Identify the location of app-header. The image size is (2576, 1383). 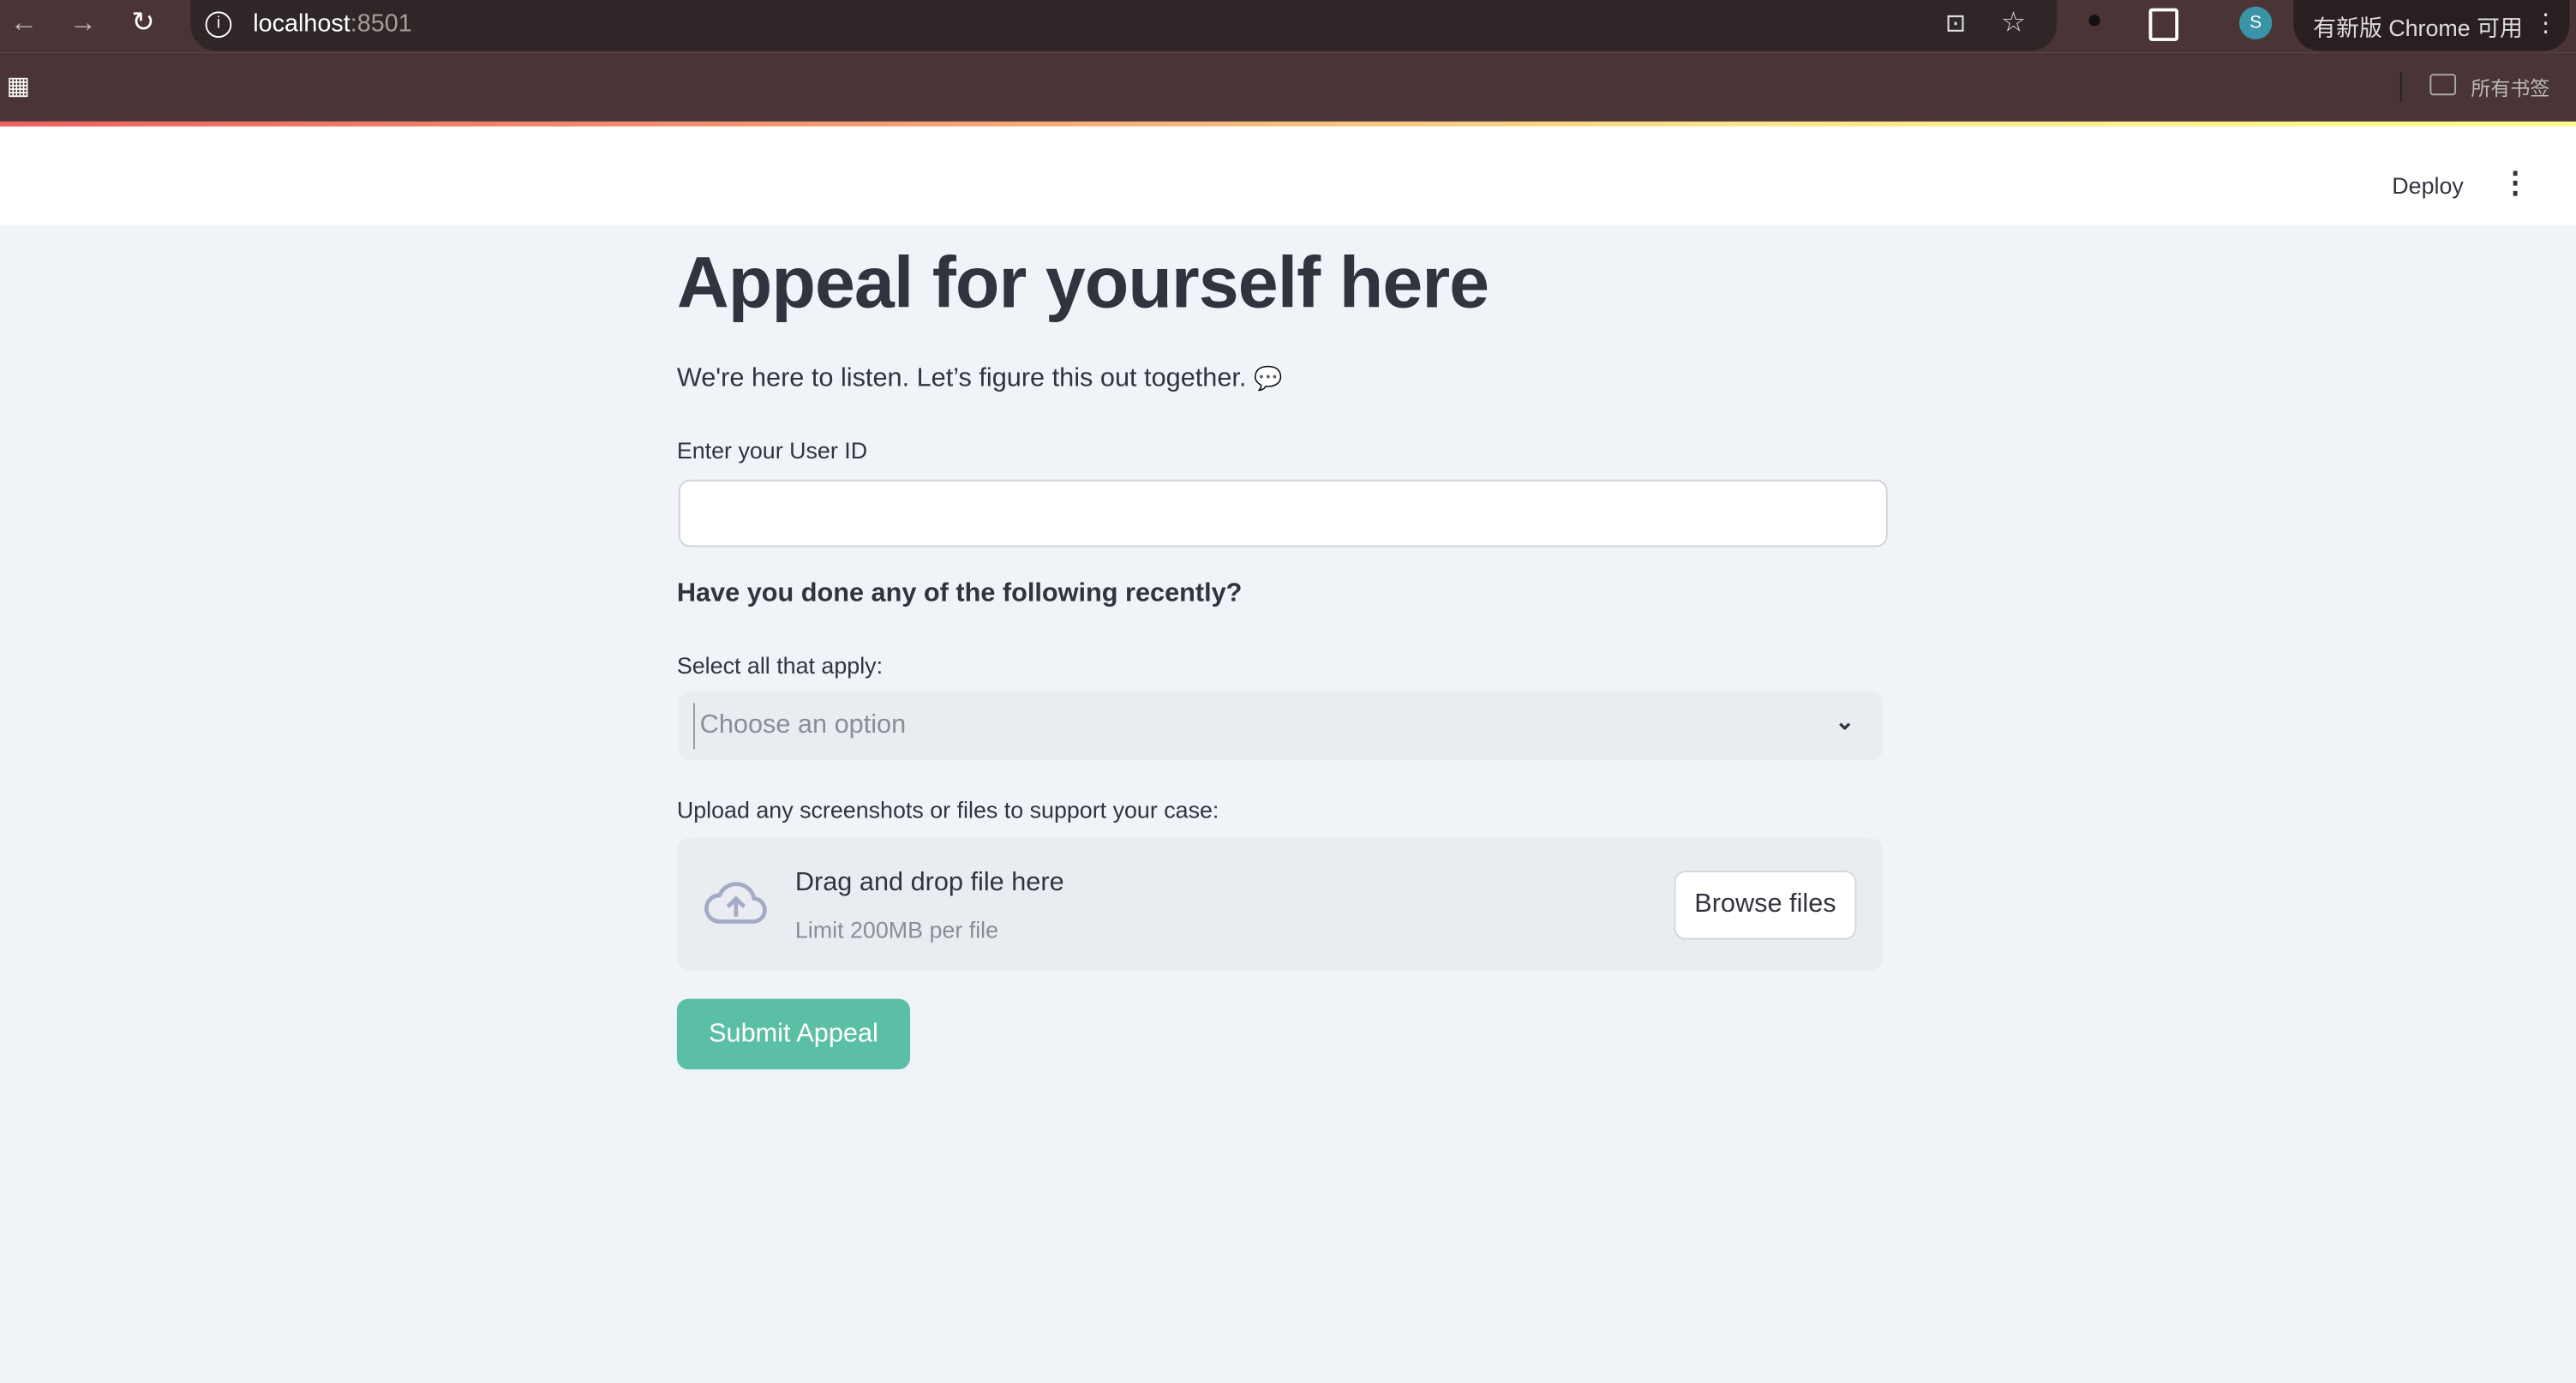
(1288, 175).